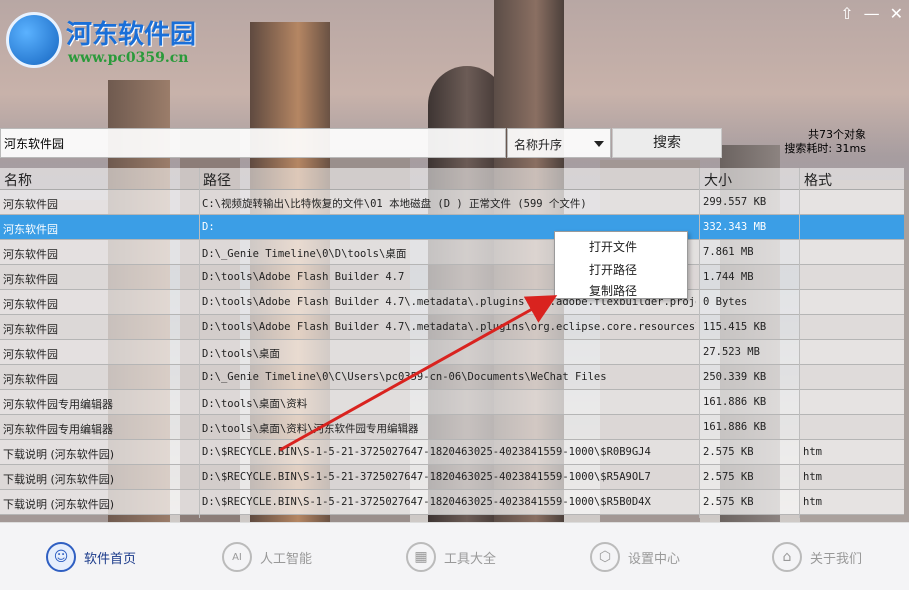  Describe the element at coordinates (253, 143) in the screenshot. I see `search-input` at that location.